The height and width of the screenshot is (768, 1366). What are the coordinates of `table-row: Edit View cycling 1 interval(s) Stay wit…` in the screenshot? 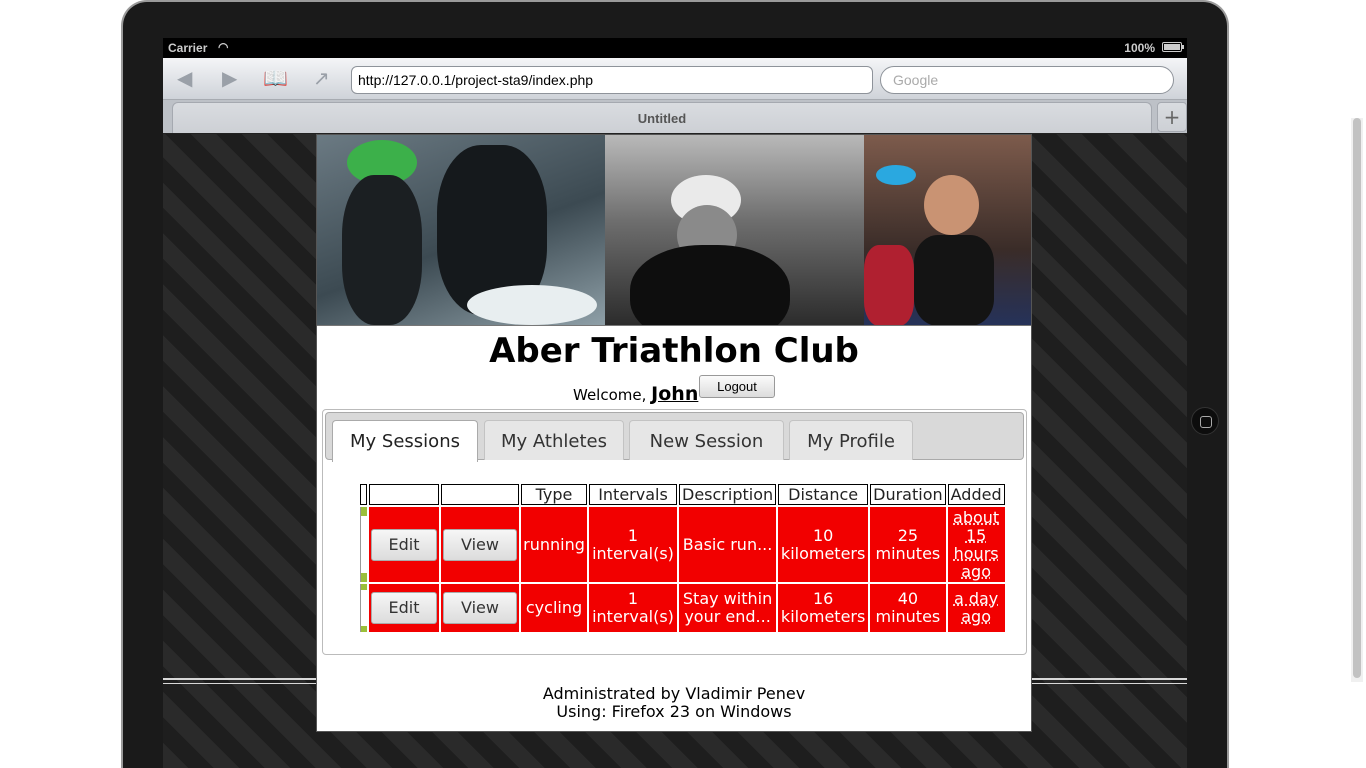 It's located at (682, 608).